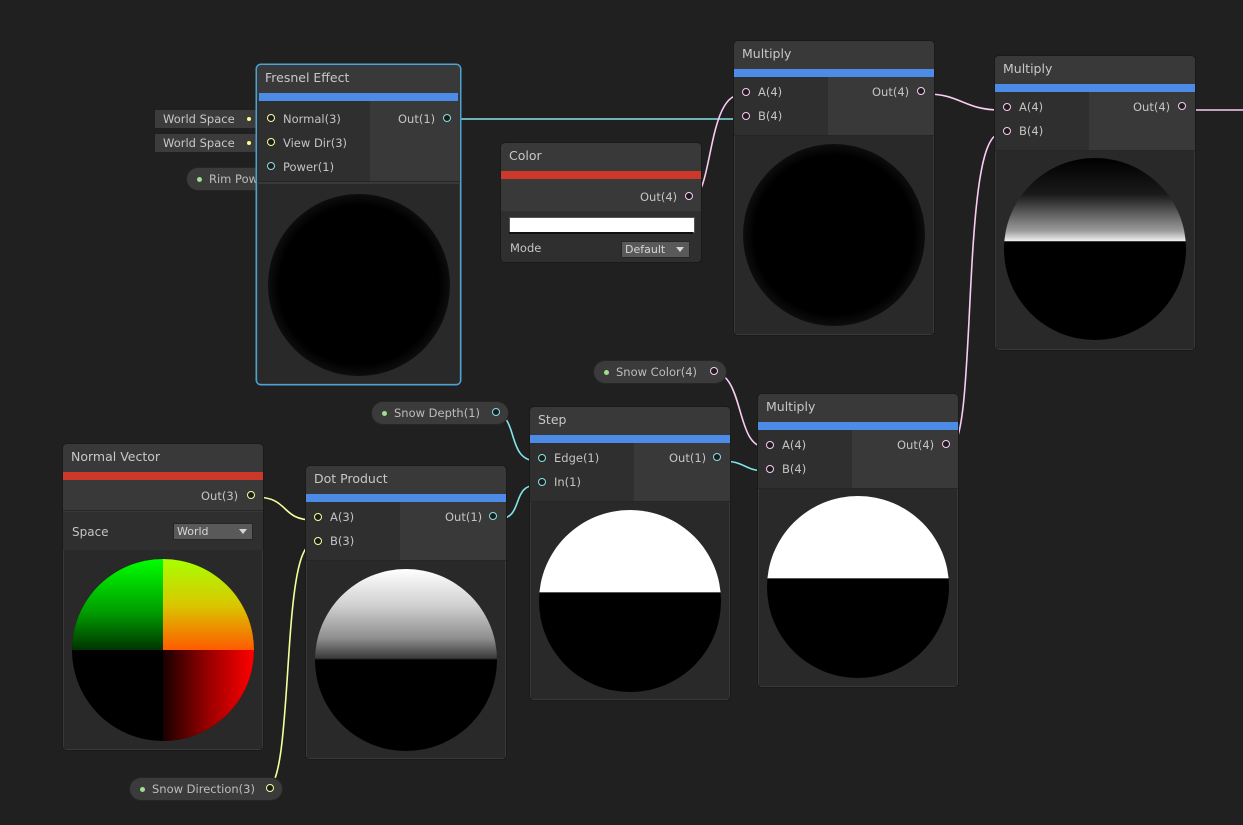 Image resolution: width=1243 pixels, height=825 pixels. Describe the element at coordinates (525, 155) in the screenshot. I see `node-title: Color` at that location.